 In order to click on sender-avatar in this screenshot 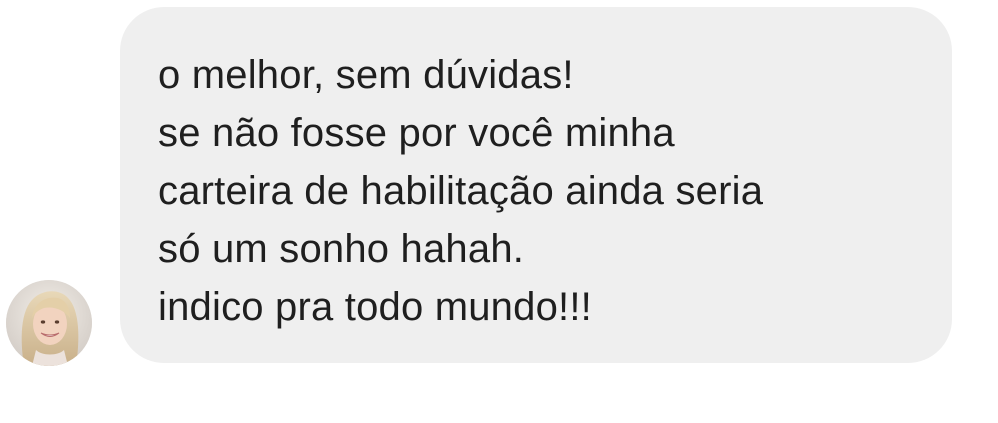, I will do `click(49, 323)`.